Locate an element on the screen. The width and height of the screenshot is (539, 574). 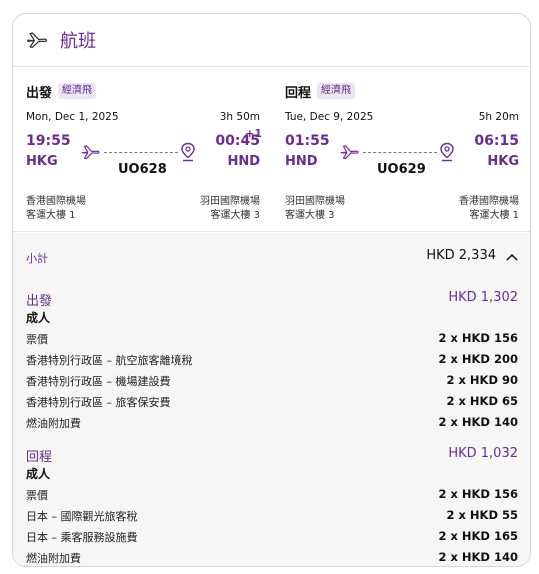
outbound-departure-code: HKG is located at coordinates (42, 161).